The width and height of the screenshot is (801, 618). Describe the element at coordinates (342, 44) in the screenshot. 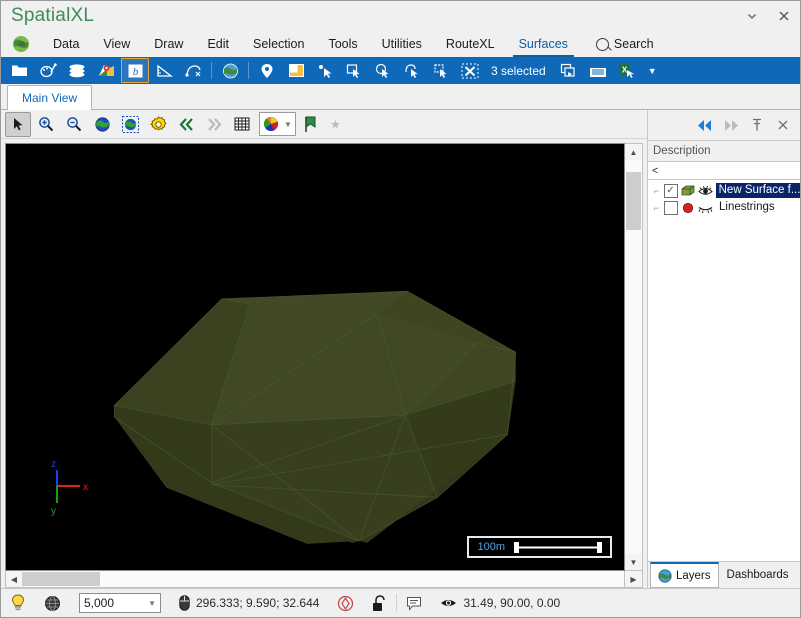

I see `menu-item-tools: Tools` at that location.